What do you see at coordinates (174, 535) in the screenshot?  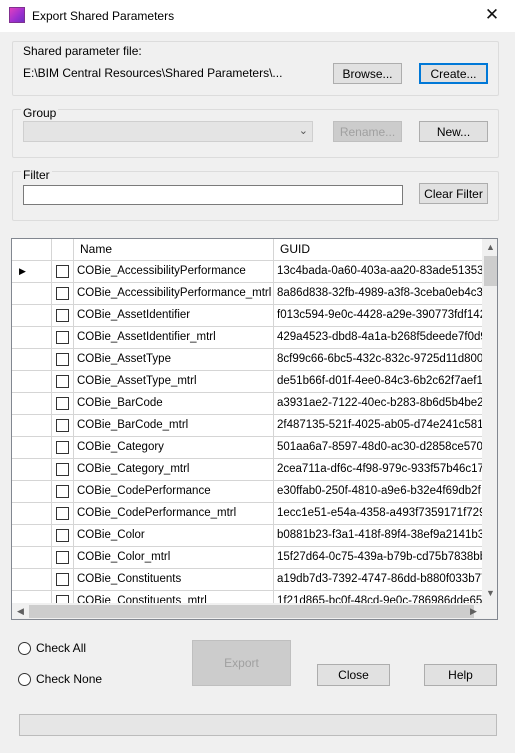 I see `parameter-name-cell: COBie_Color` at bounding box center [174, 535].